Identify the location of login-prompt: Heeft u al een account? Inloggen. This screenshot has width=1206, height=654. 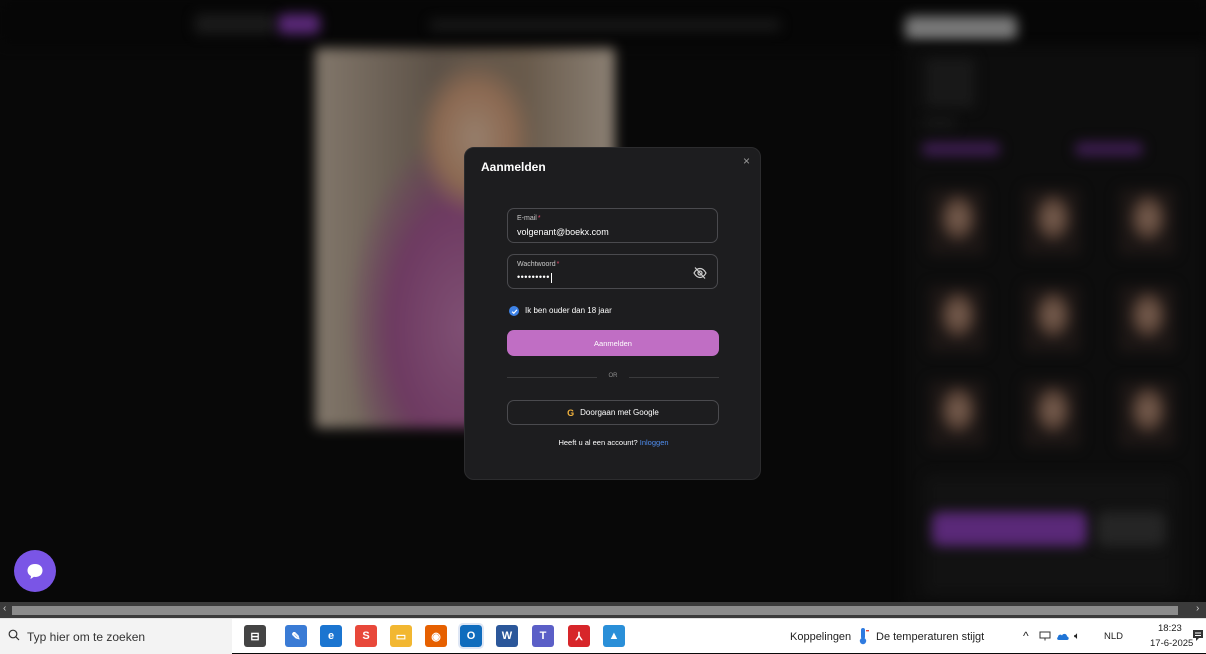
(613, 442).